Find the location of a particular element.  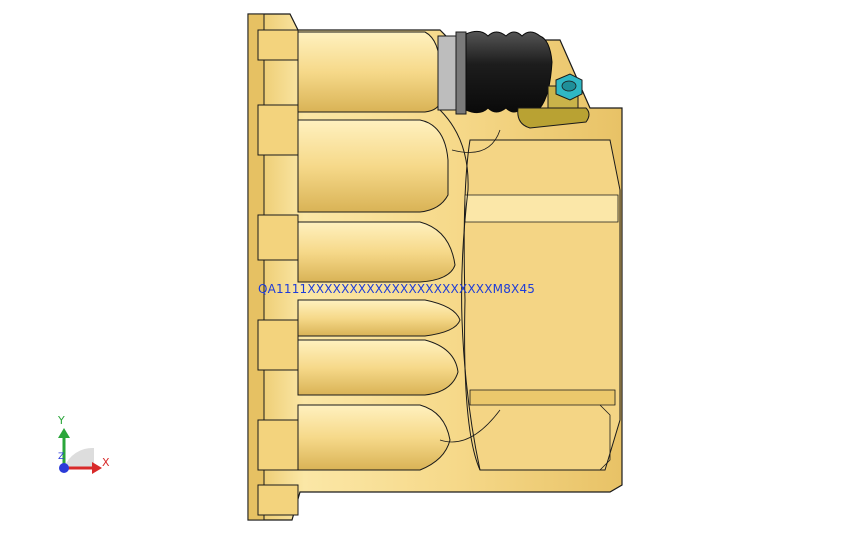

coordinate-triad is located at coordinates (80, 451).